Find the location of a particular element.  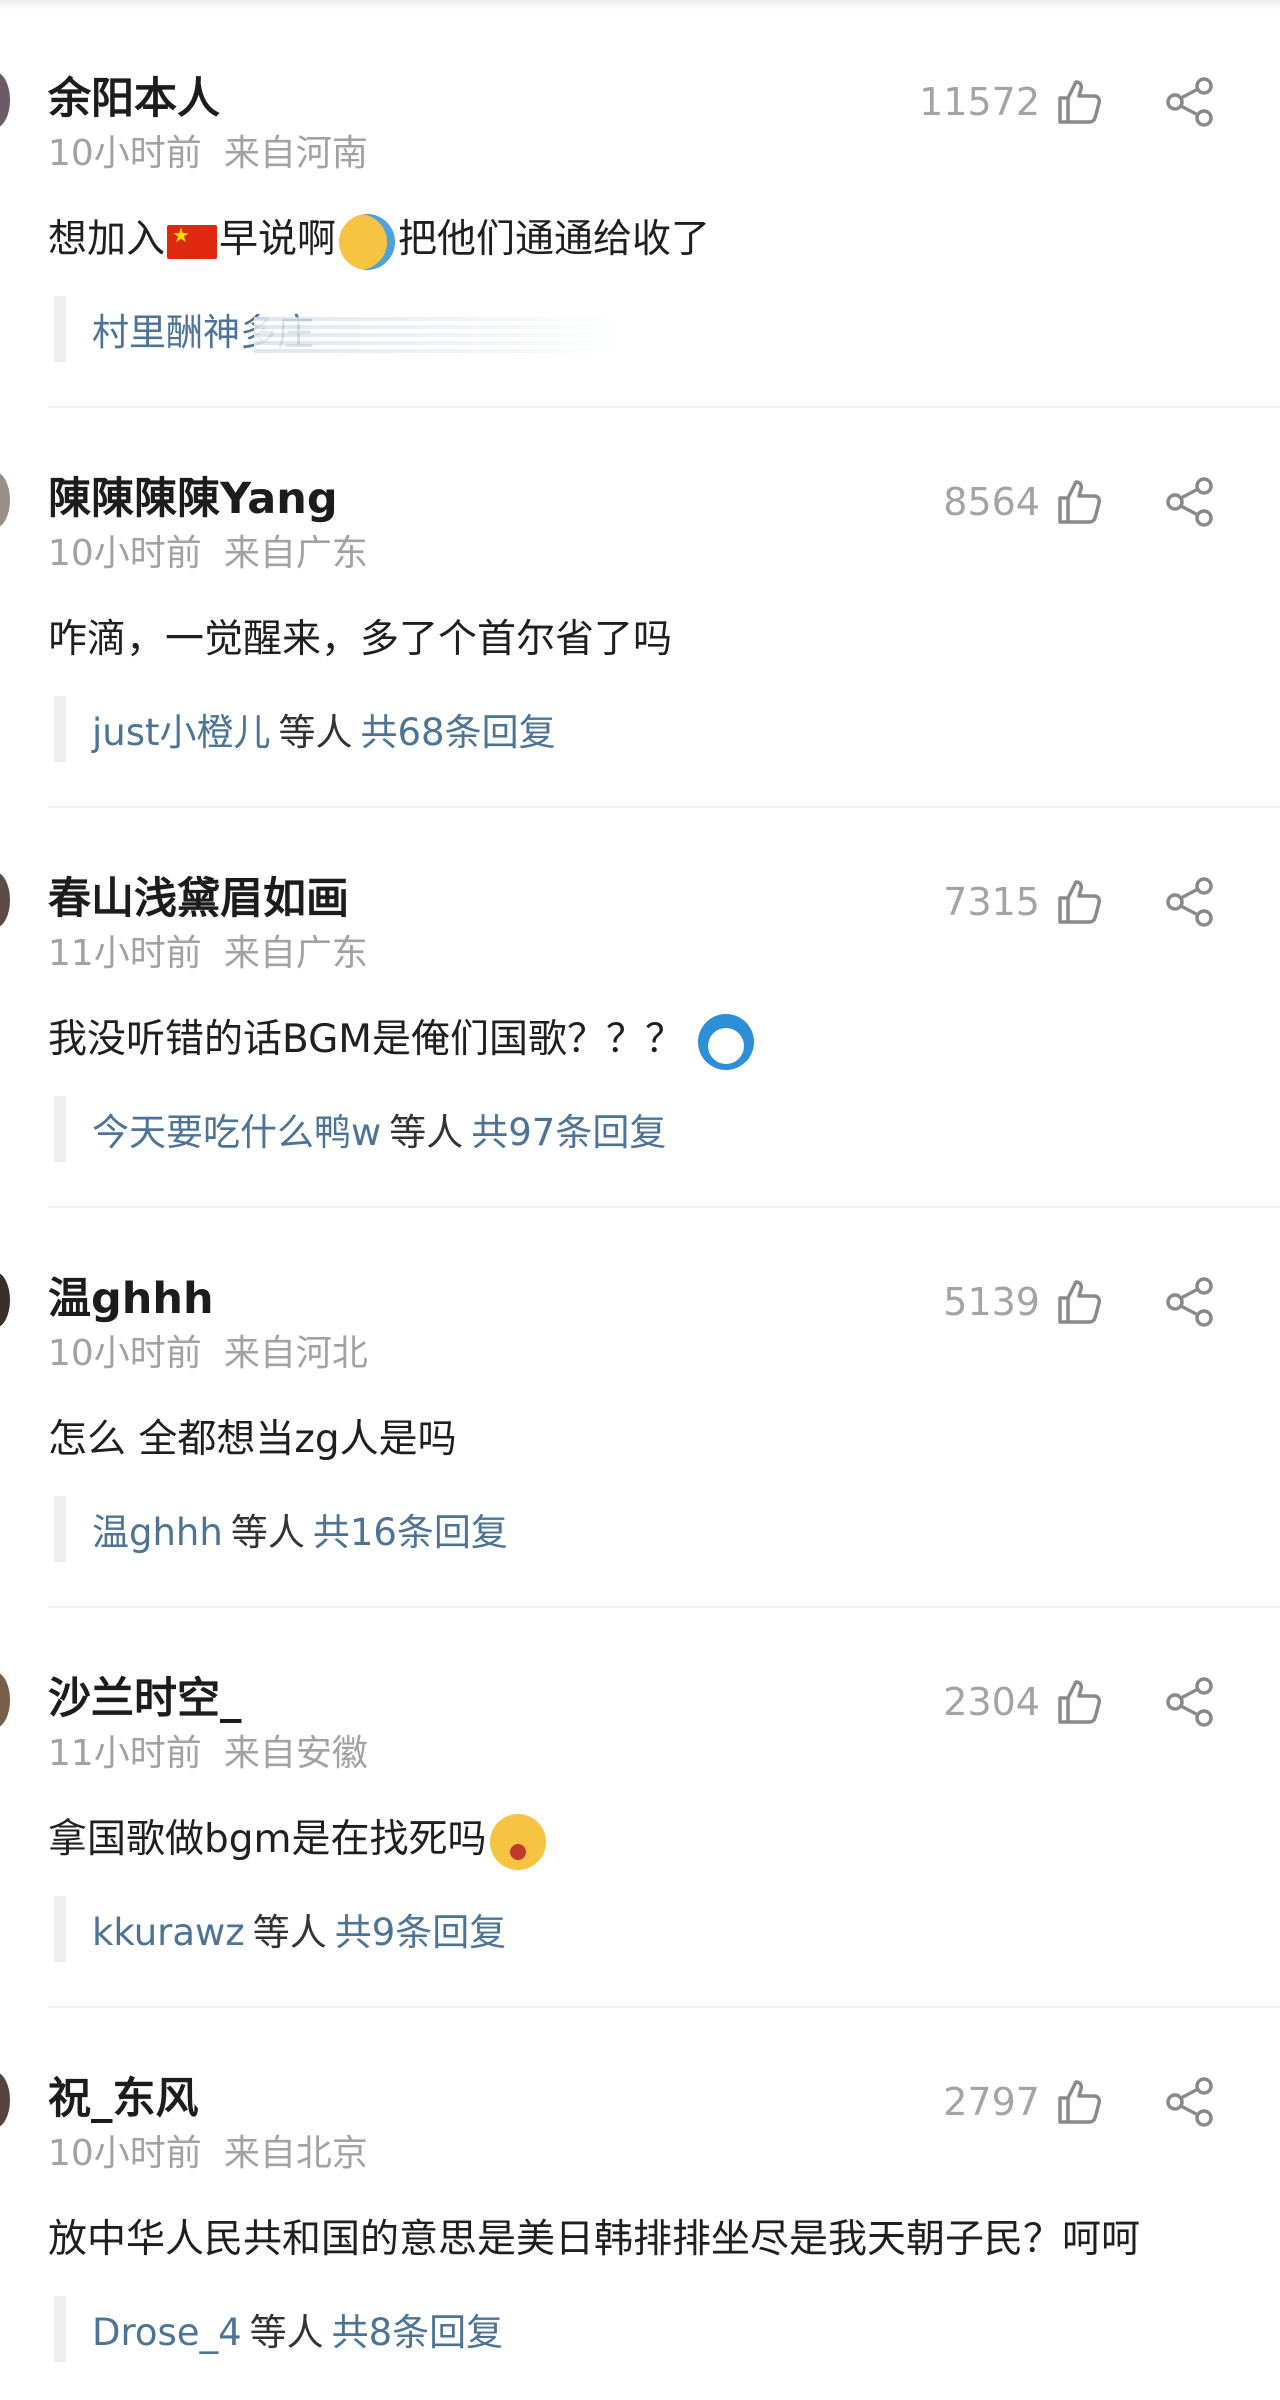

reply-preview: kkurawz 等人 共9条回复 is located at coordinates (299, 1929).